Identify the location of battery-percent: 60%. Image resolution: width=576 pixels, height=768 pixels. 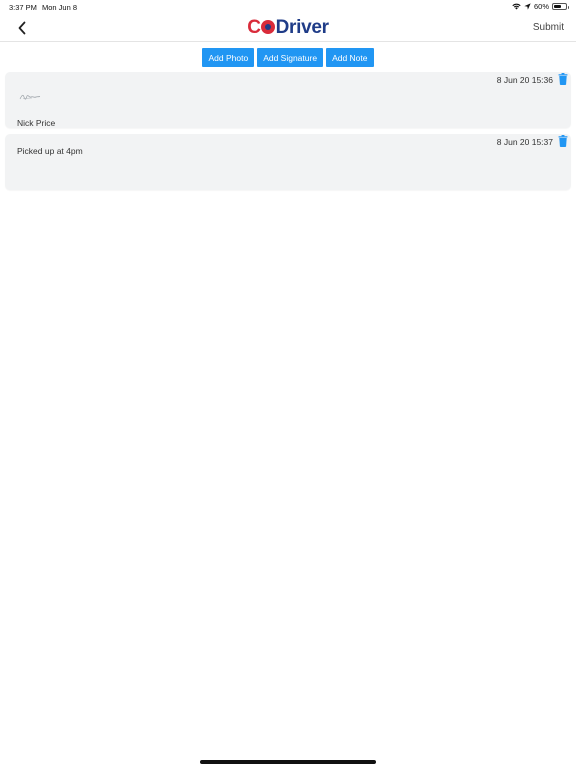
(541, 6).